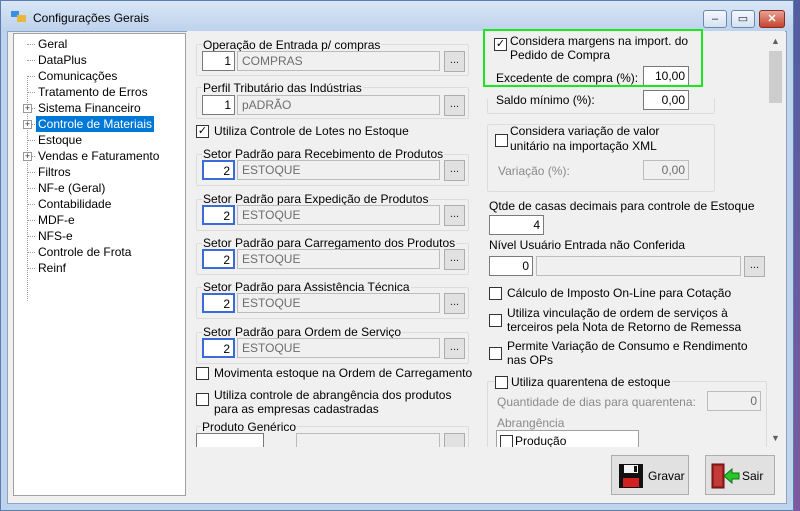 This screenshot has width=800, height=511. Describe the element at coordinates (218, 215) in the screenshot. I see `setor-exped-code-input: 2` at that location.